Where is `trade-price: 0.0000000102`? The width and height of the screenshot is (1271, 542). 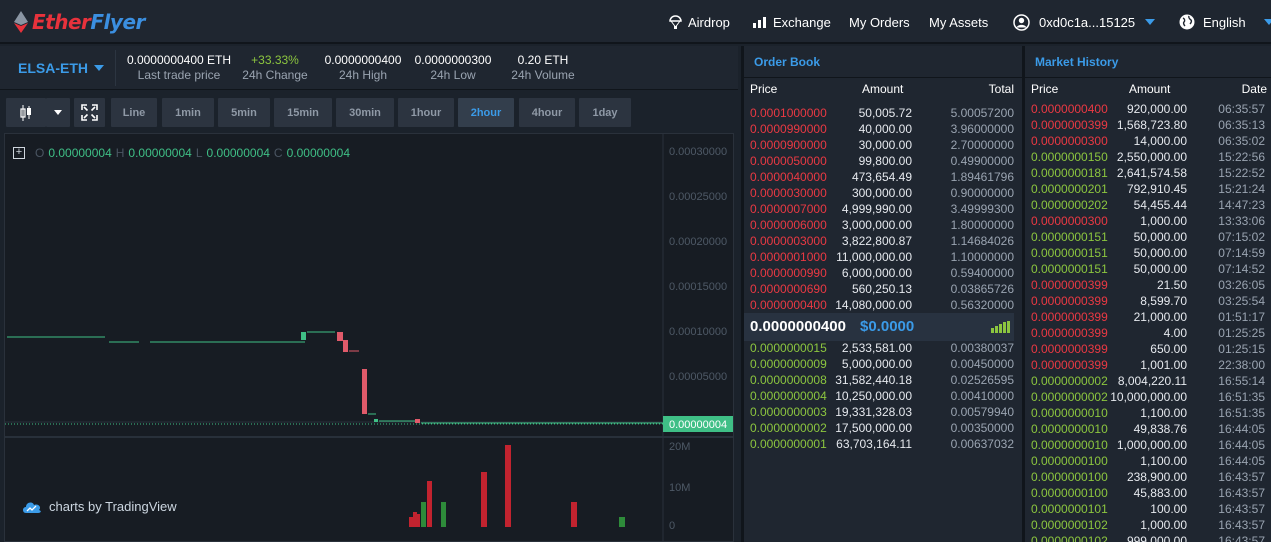
trade-price: 0.0000000102 is located at coordinates (1069, 538).